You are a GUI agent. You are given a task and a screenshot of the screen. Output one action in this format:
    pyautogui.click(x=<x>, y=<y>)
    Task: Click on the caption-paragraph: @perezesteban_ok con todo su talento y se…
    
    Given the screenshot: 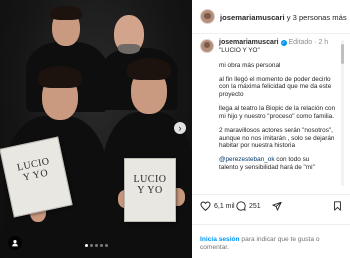 What is the action you would take?
    pyautogui.click(x=278, y=163)
    